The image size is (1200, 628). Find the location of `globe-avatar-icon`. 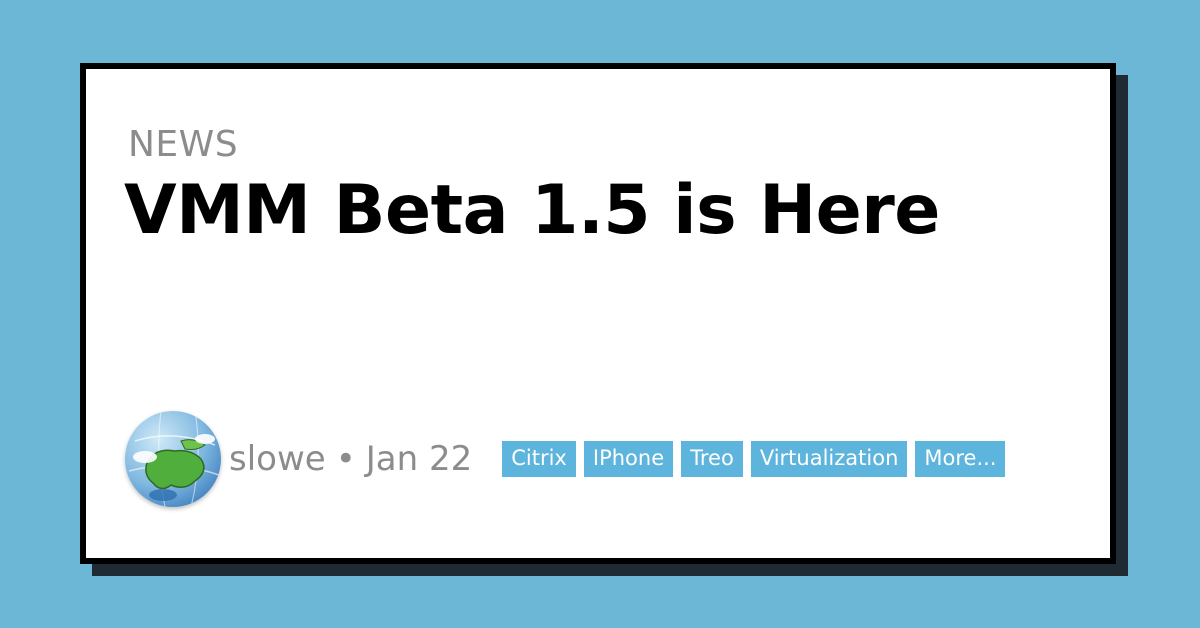

globe-avatar-icon is located at coordinates (173, 459).